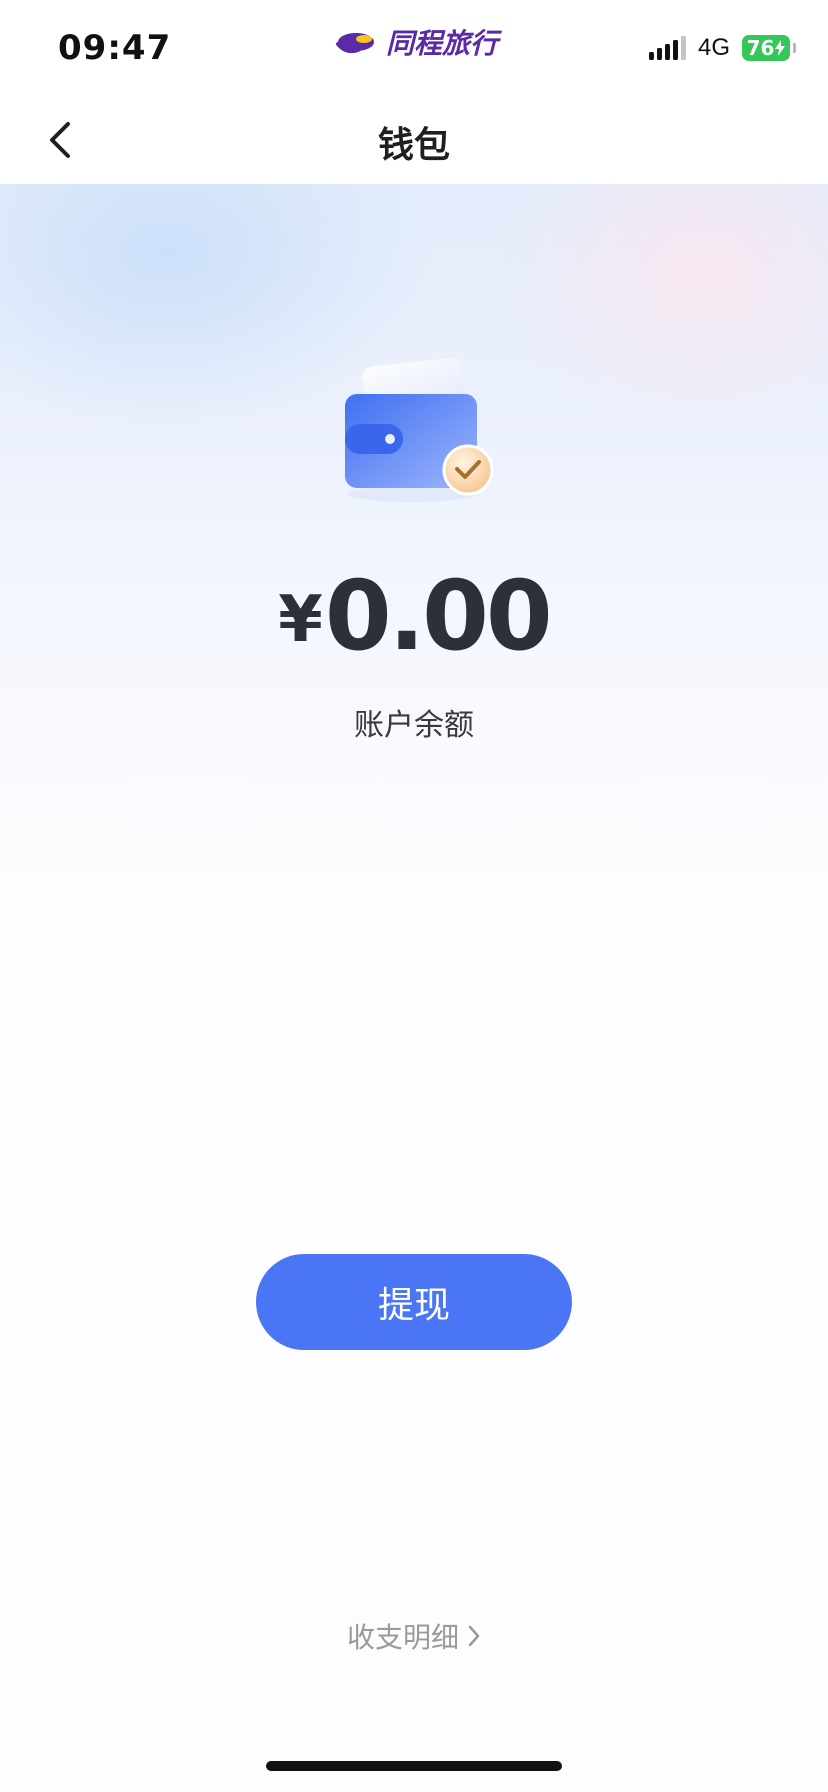  I want to click on battery-level: 76, so click(760, 48).